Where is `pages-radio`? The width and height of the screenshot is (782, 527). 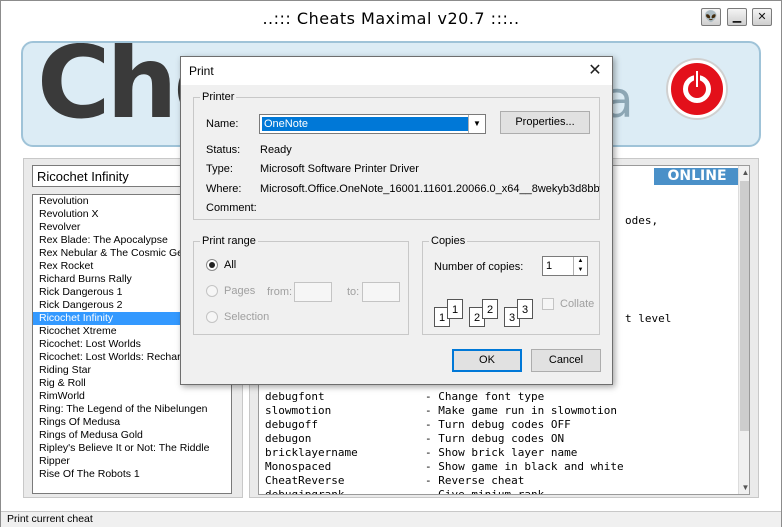 pages-radio is located at coordinates (212, 291).